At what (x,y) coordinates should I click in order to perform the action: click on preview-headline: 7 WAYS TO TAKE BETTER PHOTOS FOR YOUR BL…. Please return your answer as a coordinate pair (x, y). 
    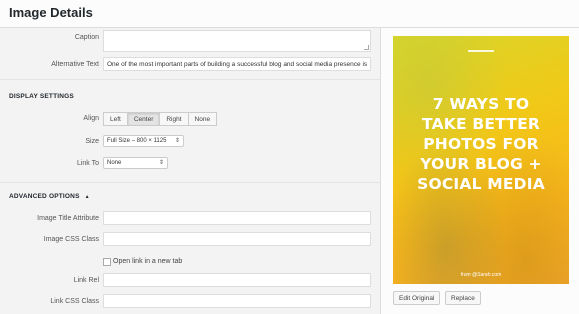
    Looking at the image, I should click on (481, 144).